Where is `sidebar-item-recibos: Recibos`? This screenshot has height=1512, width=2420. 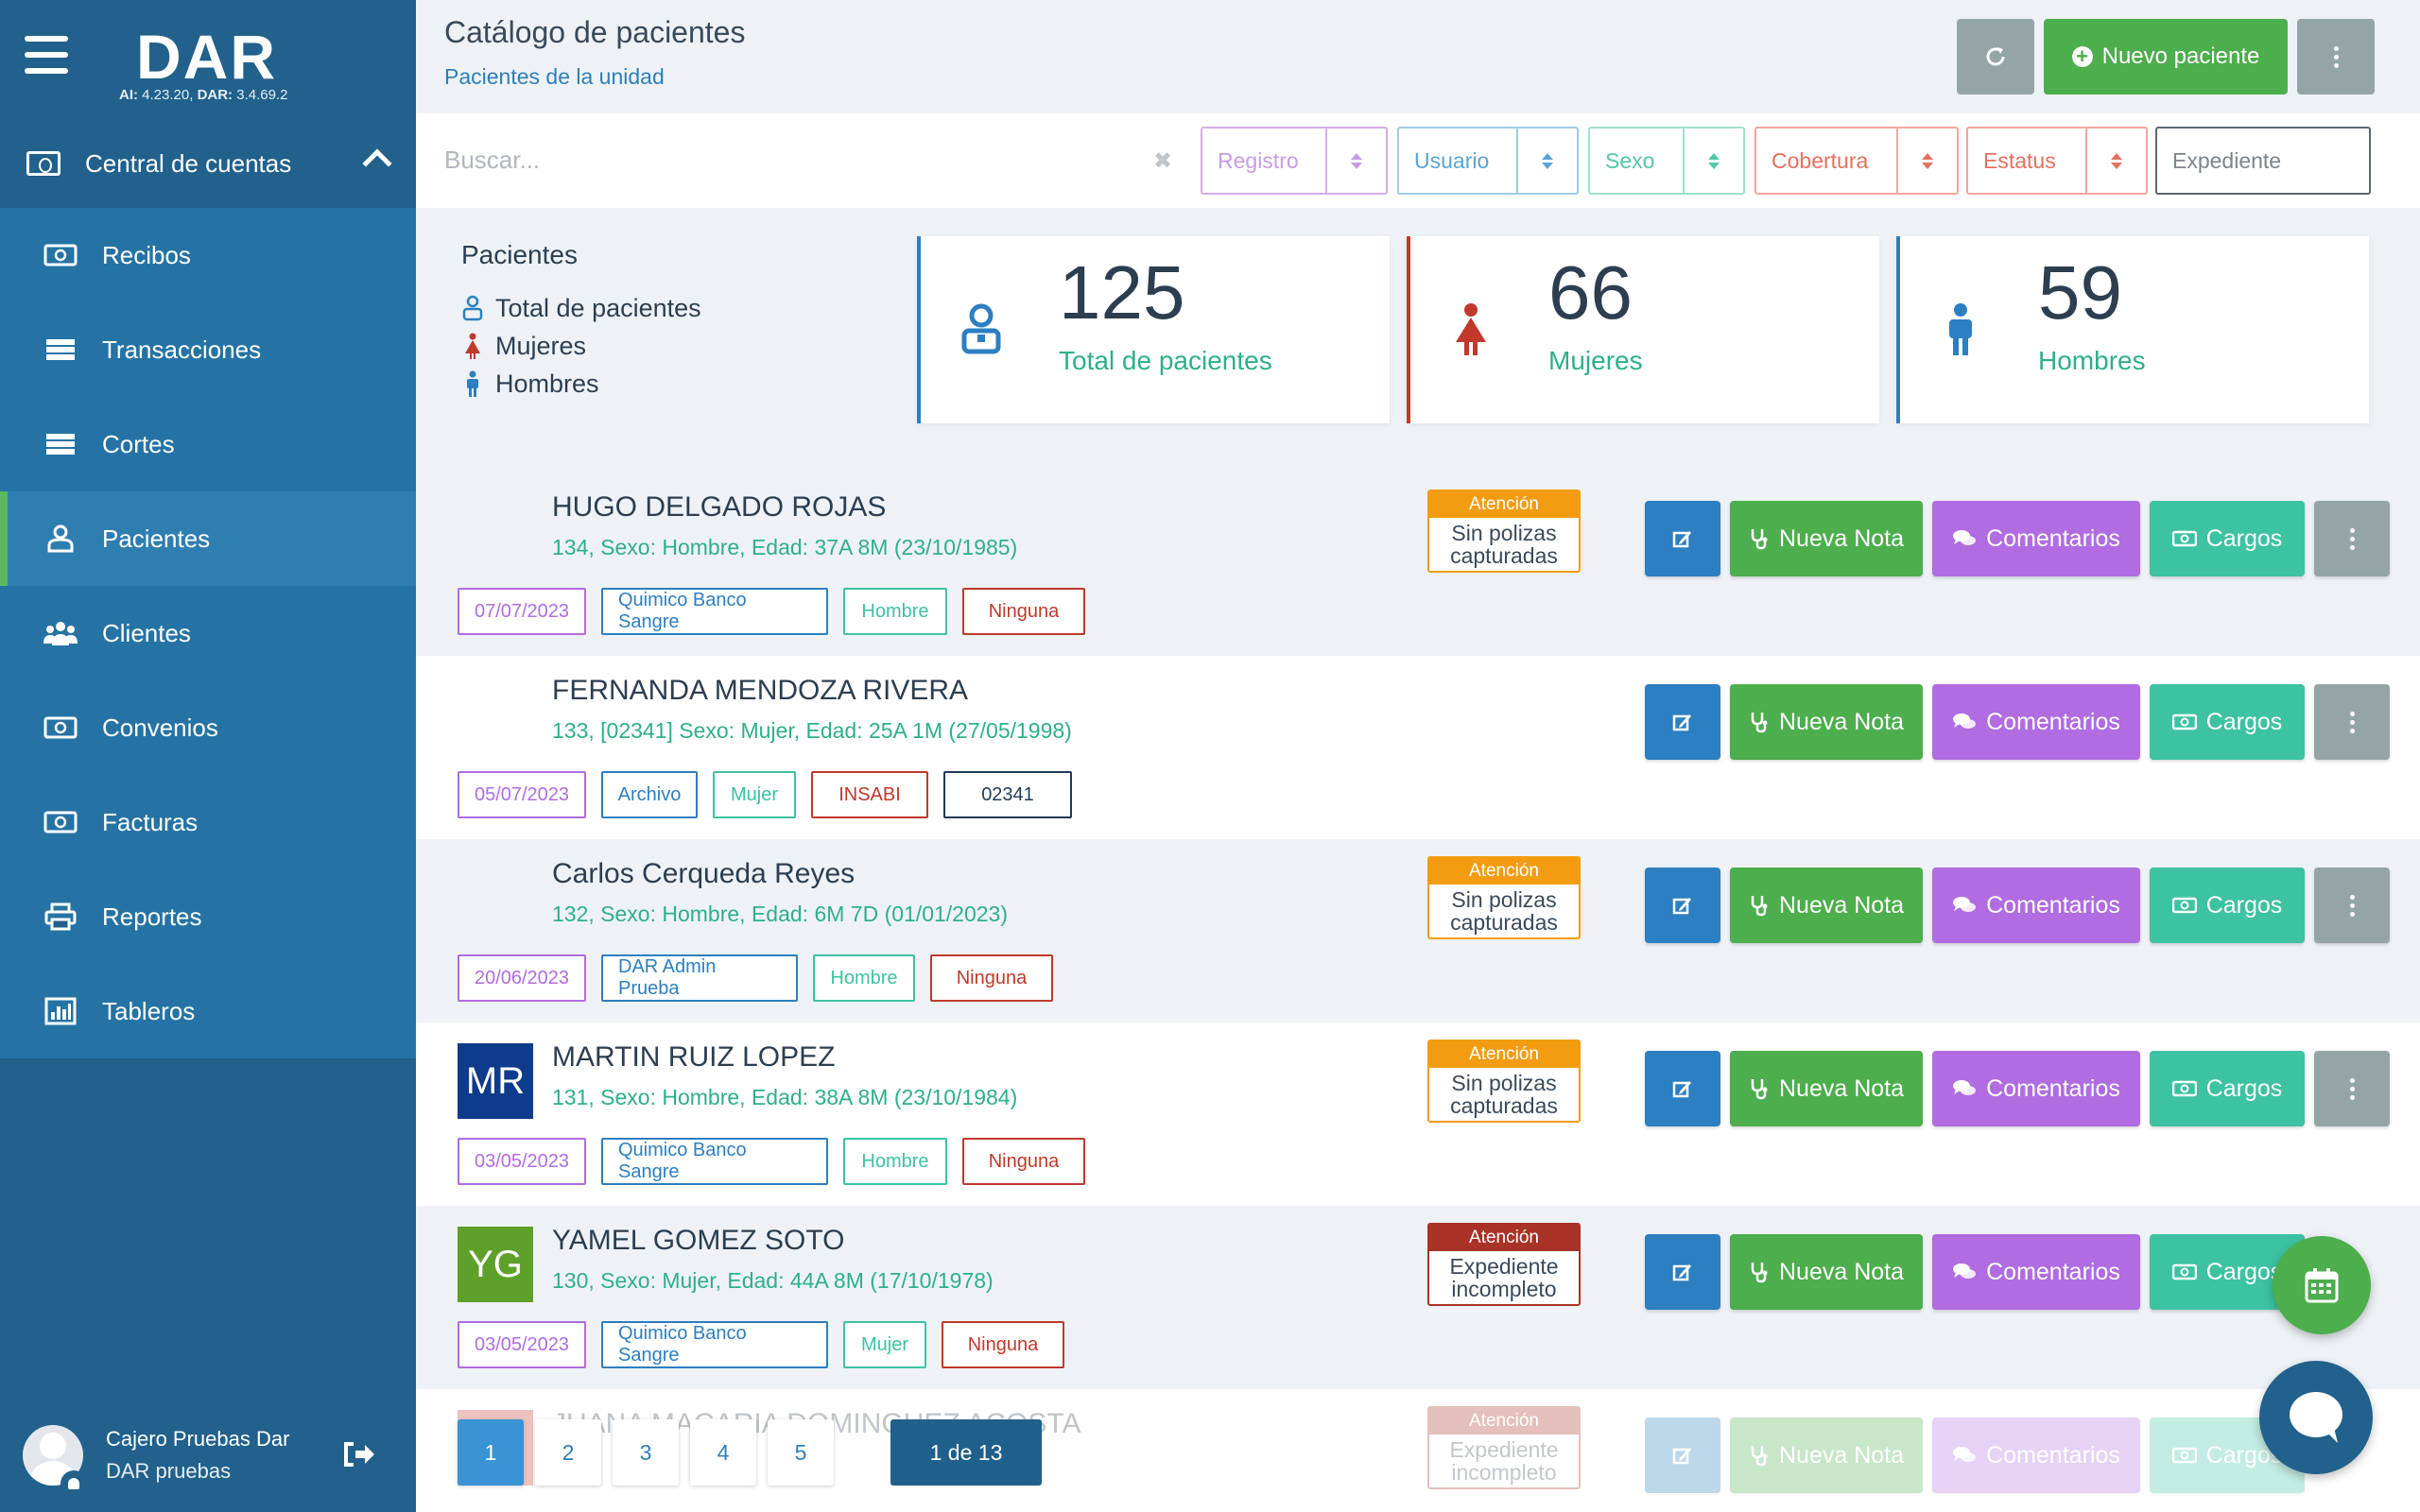
sidebar-item-recibos: Recibos is located at coordinates (208, 255).